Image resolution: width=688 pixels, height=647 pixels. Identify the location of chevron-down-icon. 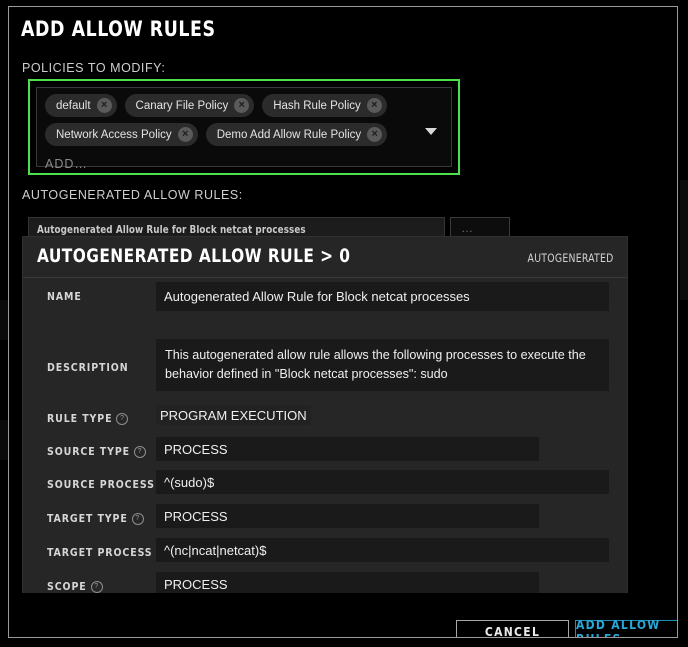
(431, 131).